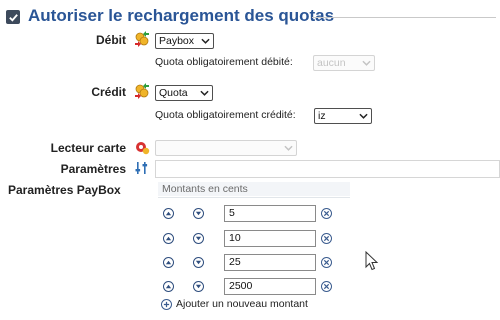 Image resolution: width=500 pixels, height=320 pixels. I want to click on credit-select-value: Quota, so click(173, 93).